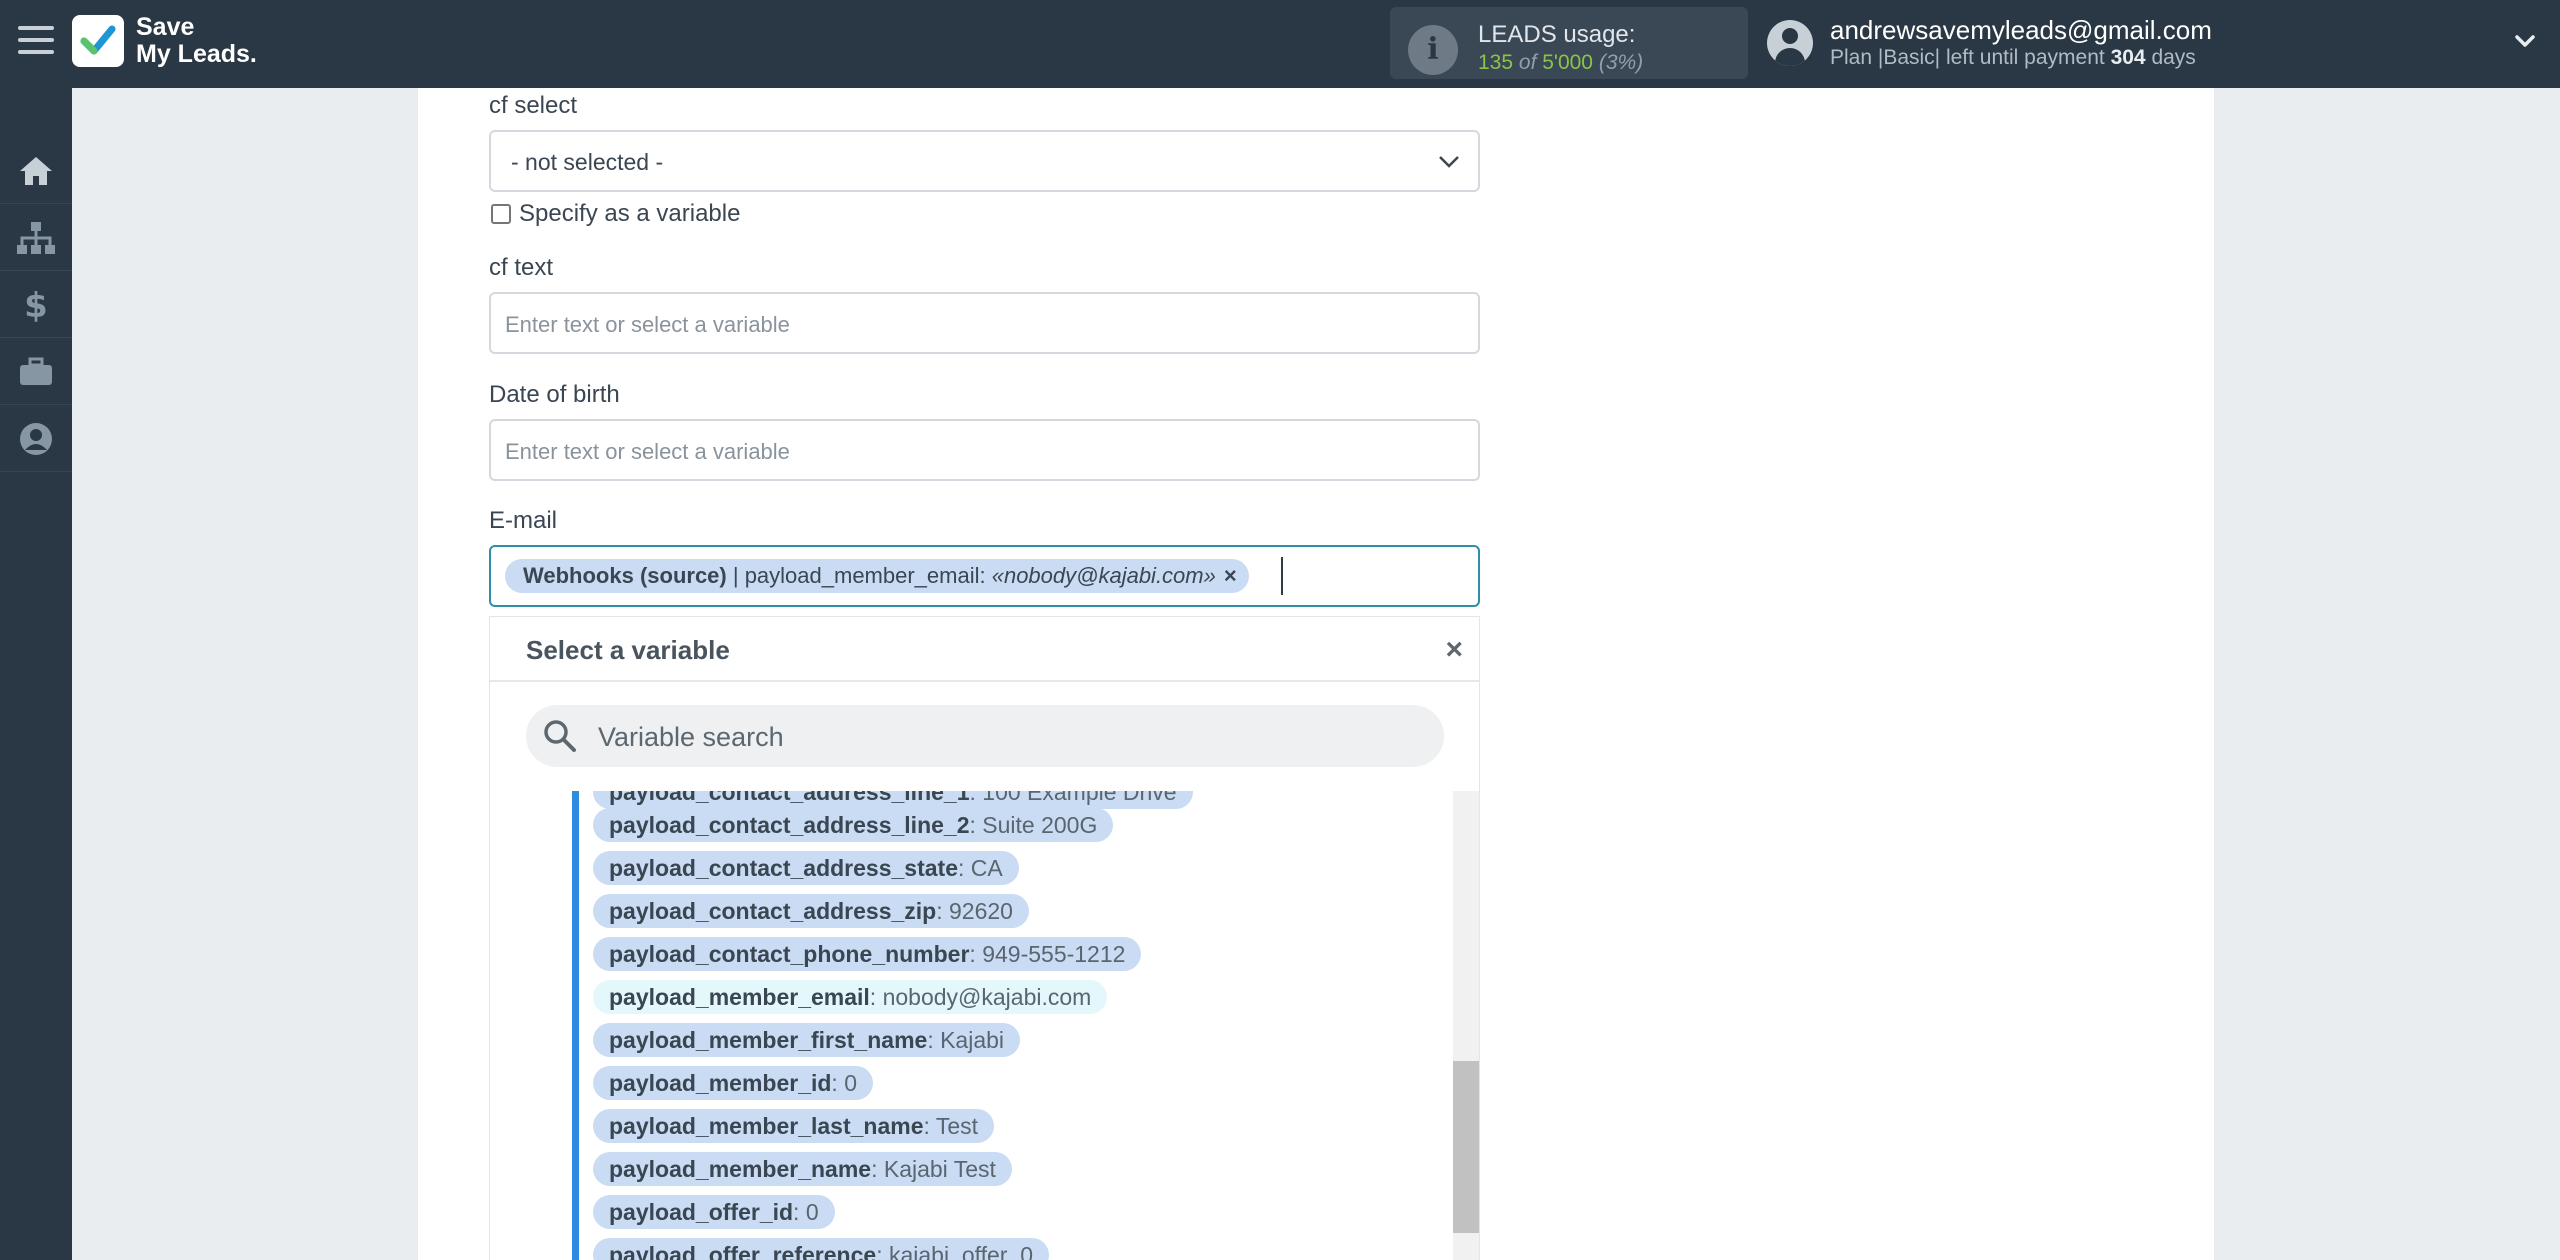 This screenshot has width=2560, height=1260. I want to click on sidebar-item-billing: $, so click(36, 305).